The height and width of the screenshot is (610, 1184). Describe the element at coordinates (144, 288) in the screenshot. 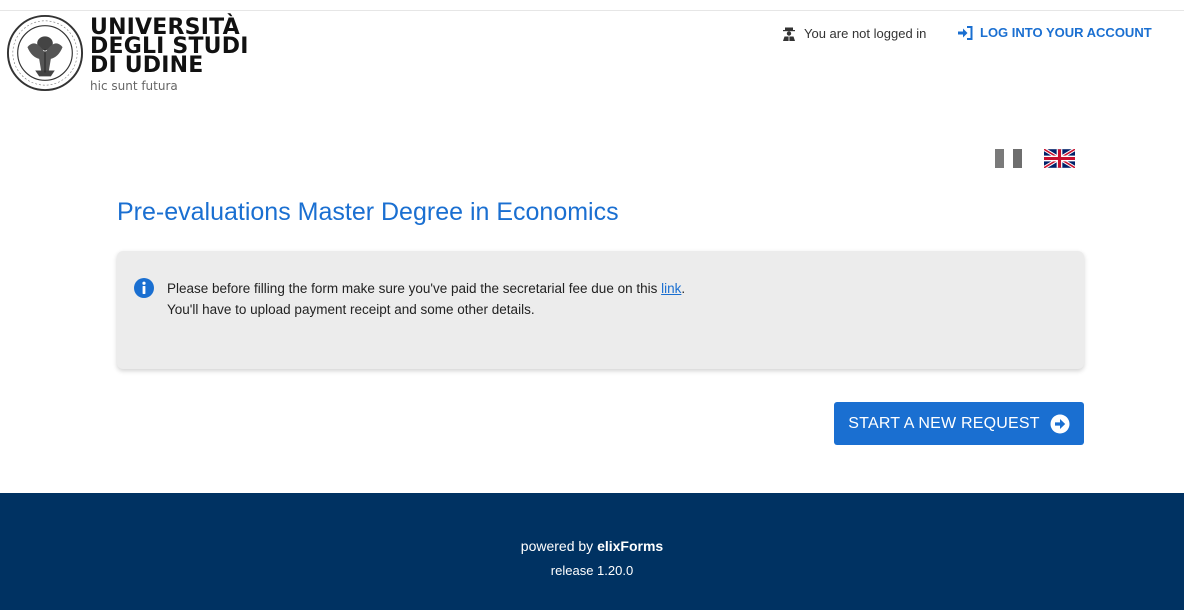

I see `info-circle-icon` at that location.